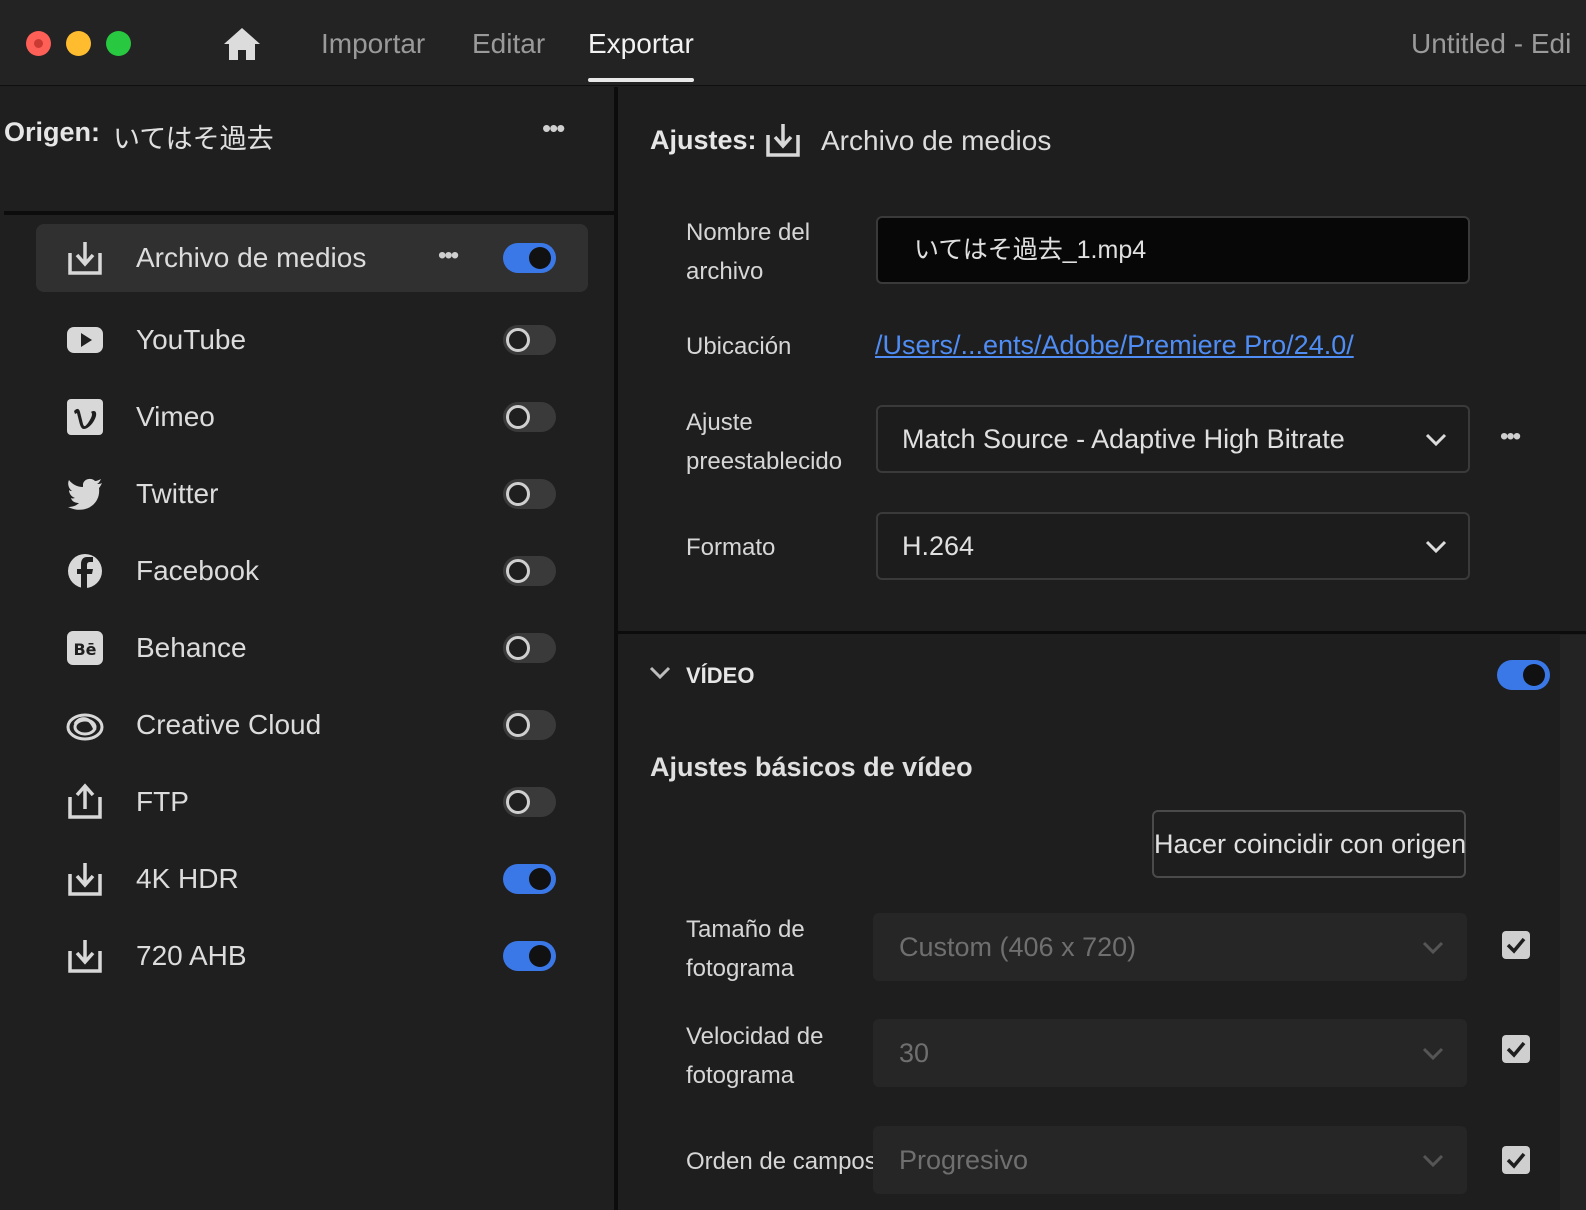 This screenshot has height=1210, width=1586. Describe the element at coordinates (1018, 947) in the screenshot. I see `frame-size-value: Custom (406 x 720)` at that location.